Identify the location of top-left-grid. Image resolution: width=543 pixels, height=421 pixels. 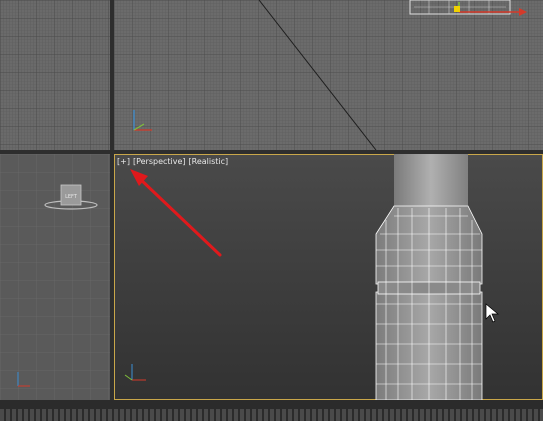
(55, 75).